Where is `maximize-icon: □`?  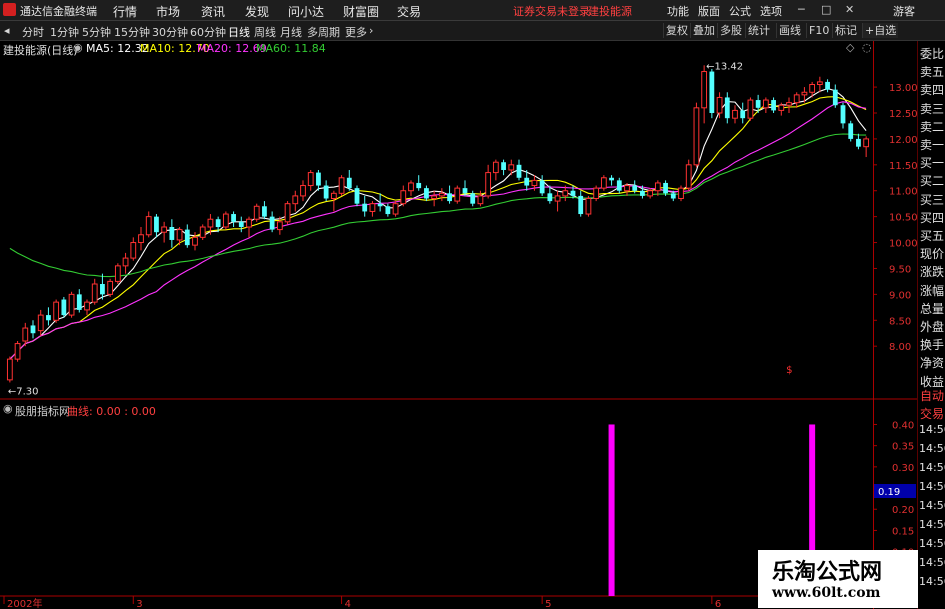
maximize-icon: □ is located at coordinates (826, 9).